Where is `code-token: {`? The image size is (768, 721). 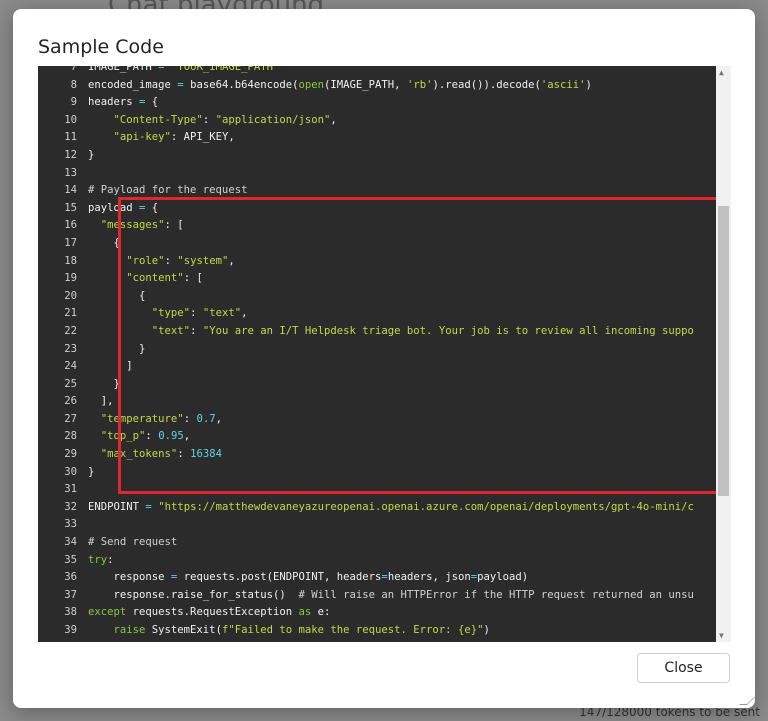
code-token: { is located at coordinates (104, 242).